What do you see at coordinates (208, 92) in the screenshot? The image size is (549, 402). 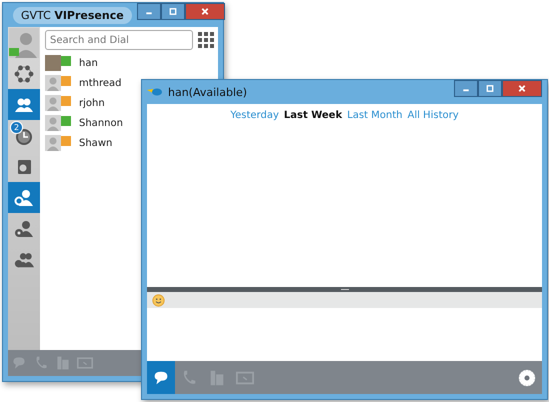 I see `window-title: han(Available)` at bounding box center [208, 92].